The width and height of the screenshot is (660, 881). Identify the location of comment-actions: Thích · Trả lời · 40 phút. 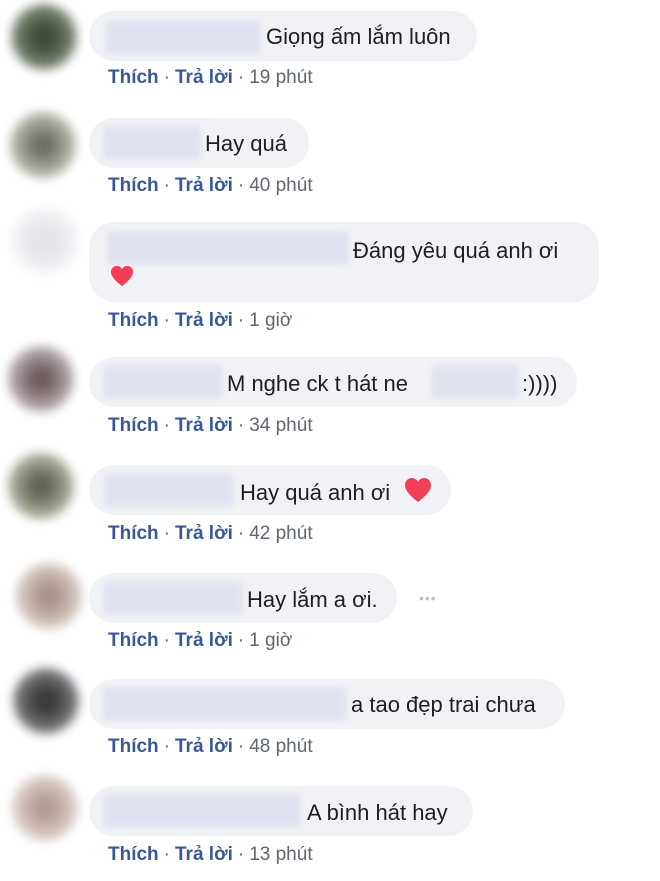
(210, 186).